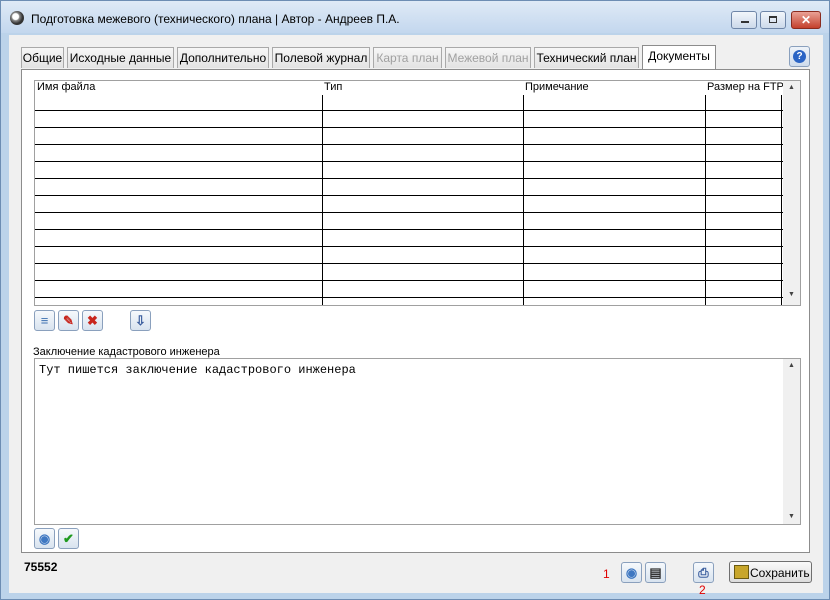 The image size is (830, 600). Describe the element at coordinates (745, 88) in the screenshot. I see `column-header-ftp-size: Размер на FTP` at that location.